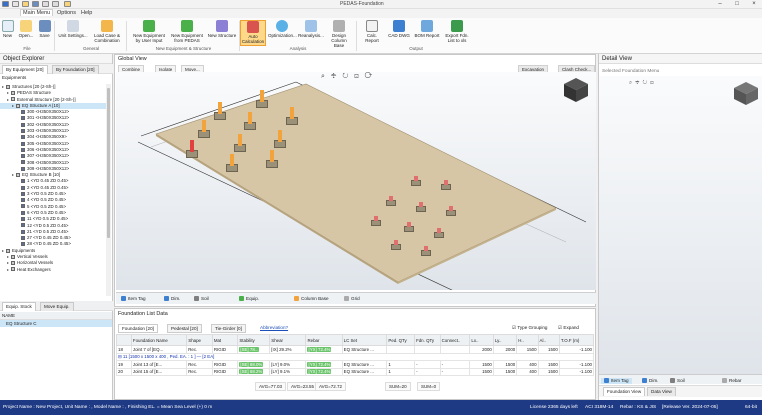  What do you see at coordinates (35, 4) in the screenshot?
I see `save-icon` at bounding box center [35, 4].